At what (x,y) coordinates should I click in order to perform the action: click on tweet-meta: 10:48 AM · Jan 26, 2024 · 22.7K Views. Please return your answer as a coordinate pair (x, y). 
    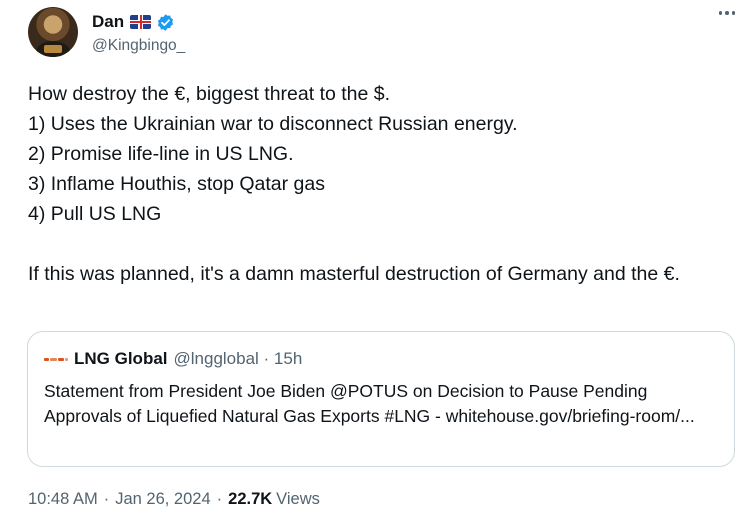
    Looking at the image, I should click on (174, 499).